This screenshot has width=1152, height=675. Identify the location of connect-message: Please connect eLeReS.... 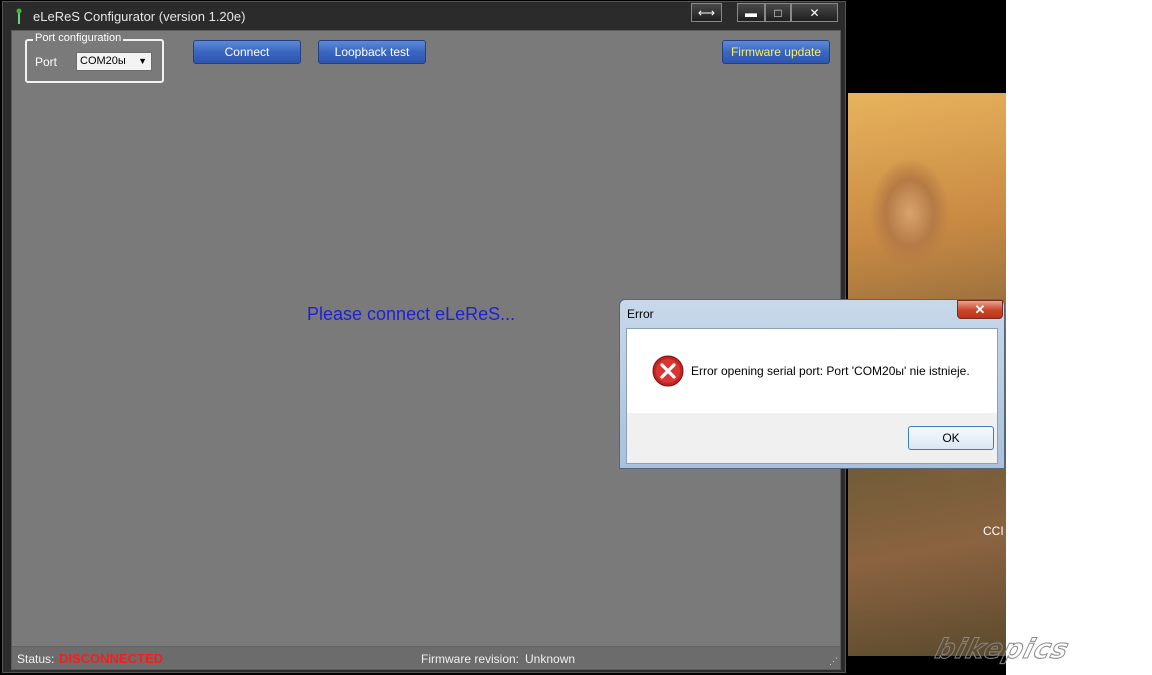
(411, 314).